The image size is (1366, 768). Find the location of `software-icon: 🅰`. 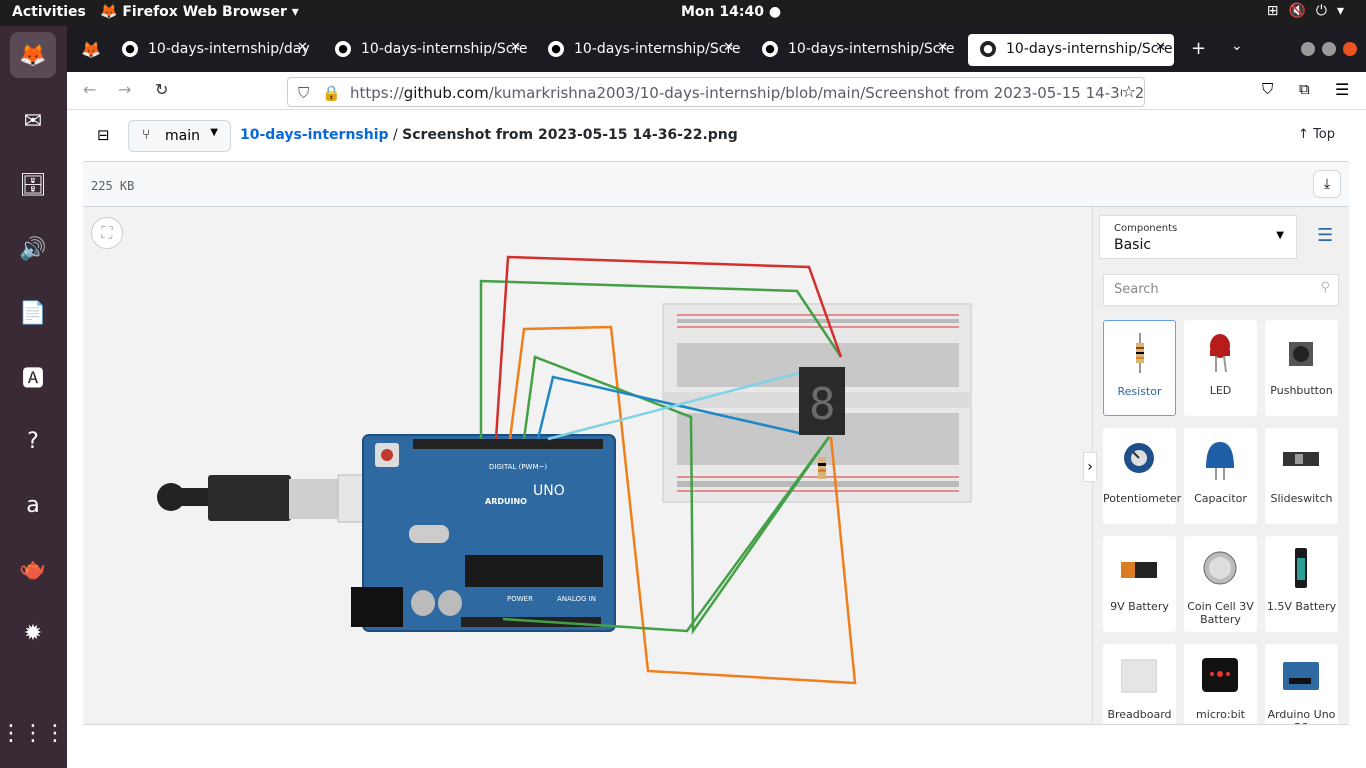

software-icon: 🅰 is located at coordinates (33, 377).